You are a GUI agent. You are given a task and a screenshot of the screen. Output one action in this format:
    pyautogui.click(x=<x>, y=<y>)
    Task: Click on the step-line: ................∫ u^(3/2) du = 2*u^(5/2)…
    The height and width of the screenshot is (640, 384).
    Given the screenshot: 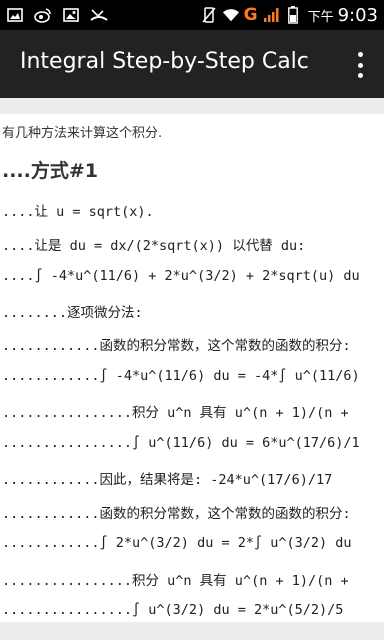 What is the action you would take?
    pyautogui.click(x=173, y=610)
    